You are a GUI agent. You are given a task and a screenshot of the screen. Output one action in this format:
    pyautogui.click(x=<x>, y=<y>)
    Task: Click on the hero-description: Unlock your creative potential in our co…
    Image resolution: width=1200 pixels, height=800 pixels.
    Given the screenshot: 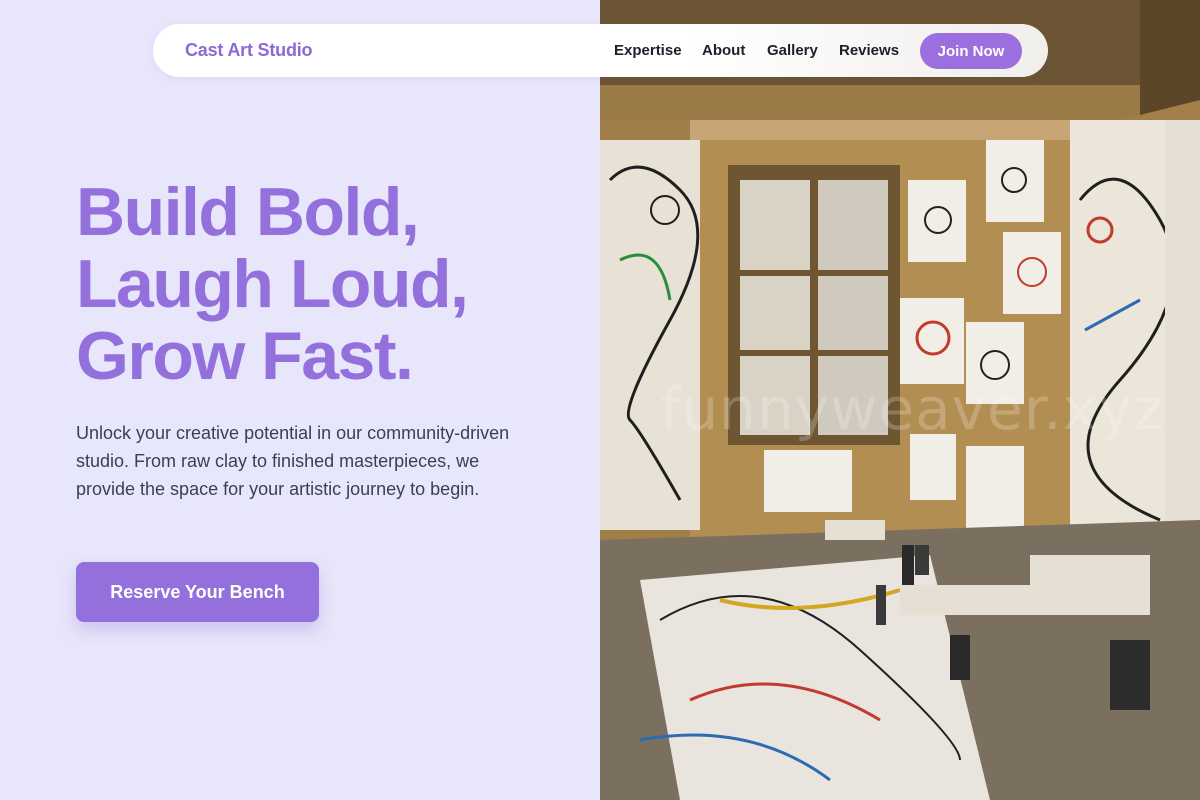 What is the action you would take?
    pyautogui.click(x=293, y=461)
    